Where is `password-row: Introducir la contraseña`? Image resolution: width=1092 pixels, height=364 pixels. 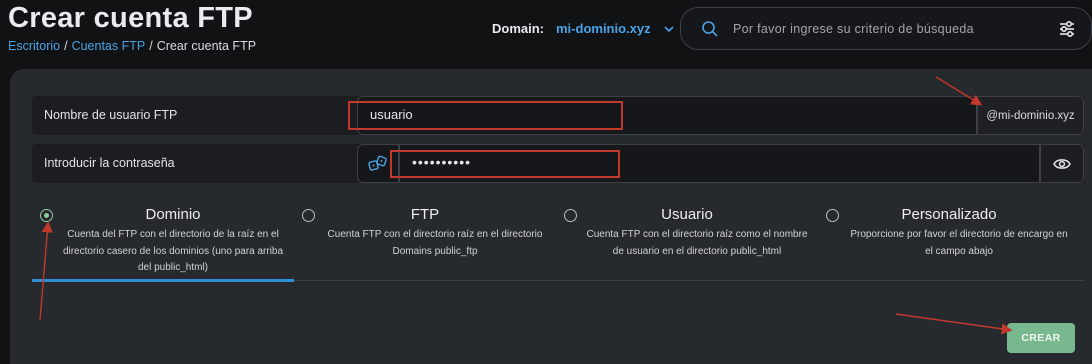 password-row: Introducir la contraseña is located at coordinates (558, 163).